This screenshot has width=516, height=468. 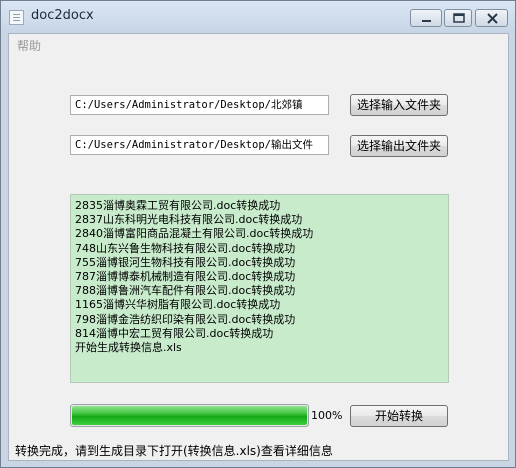 What do you see at coordinates (399, 416) in the screenshot?
I see `start-convert-button: 开始转换` at bounding box center [399, 416].